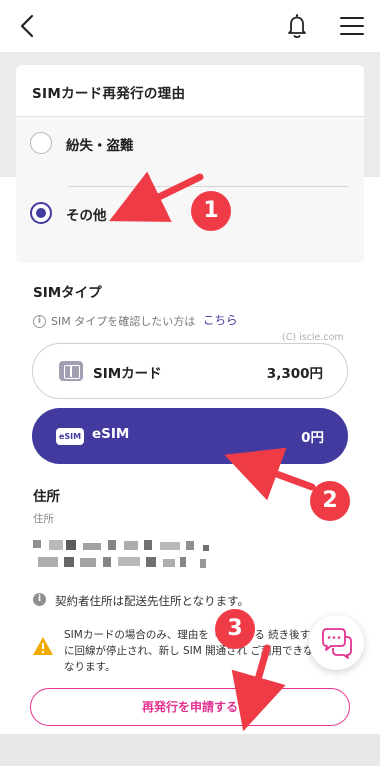  What do you see at coordinates (111, 434) in the screenshot?
I see `esim-option-label: eSIM` at bounding box center [111, 434].